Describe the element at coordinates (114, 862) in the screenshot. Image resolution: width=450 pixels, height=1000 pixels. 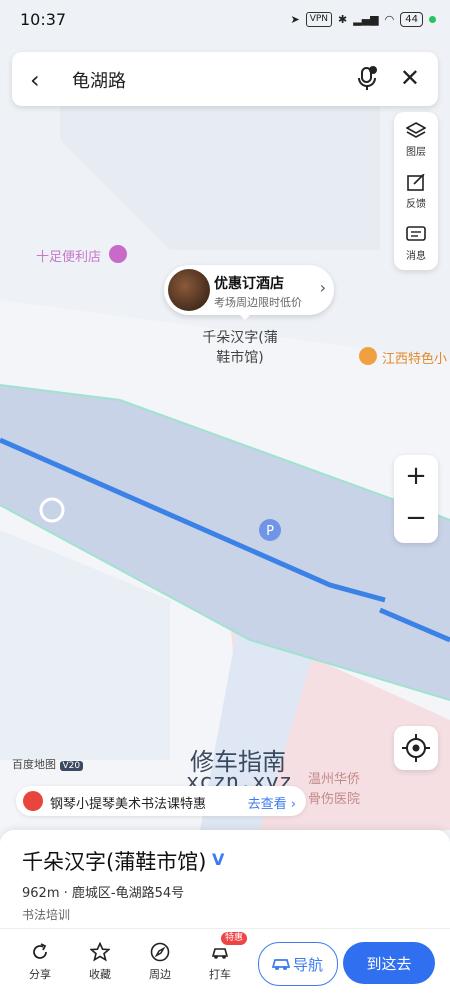
I see `place-name: 千朵汉字(蒲鞋市馆)` at that location.